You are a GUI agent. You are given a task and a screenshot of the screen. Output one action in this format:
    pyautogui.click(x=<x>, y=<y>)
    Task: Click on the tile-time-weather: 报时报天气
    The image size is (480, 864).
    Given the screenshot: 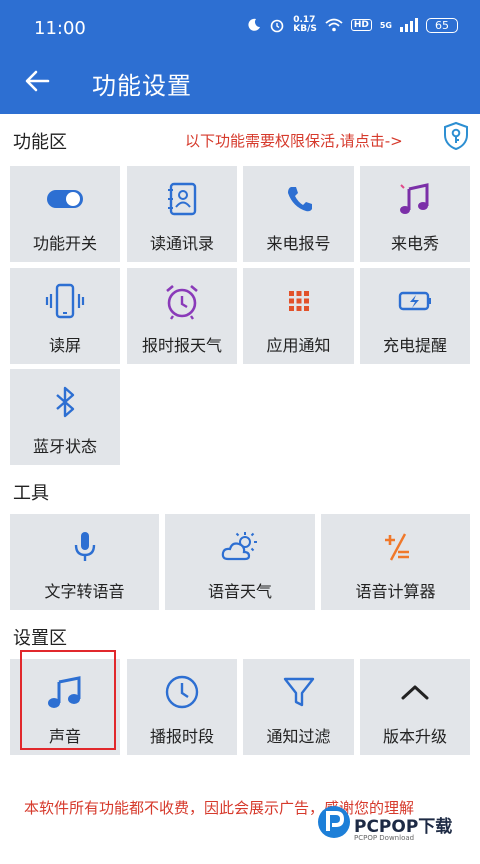 What is the action you would take?
    pyautogui.click(x=182, y=316)
    